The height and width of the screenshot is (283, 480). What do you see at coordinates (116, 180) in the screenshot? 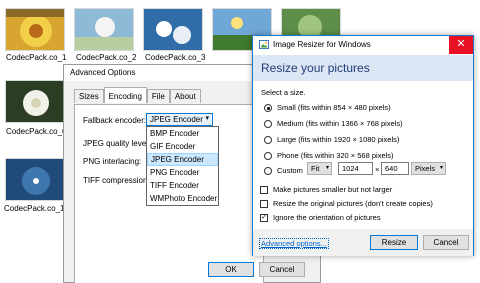
I see `tiff-compression-label: TIFF compression:` at bounding box center [116, 180].